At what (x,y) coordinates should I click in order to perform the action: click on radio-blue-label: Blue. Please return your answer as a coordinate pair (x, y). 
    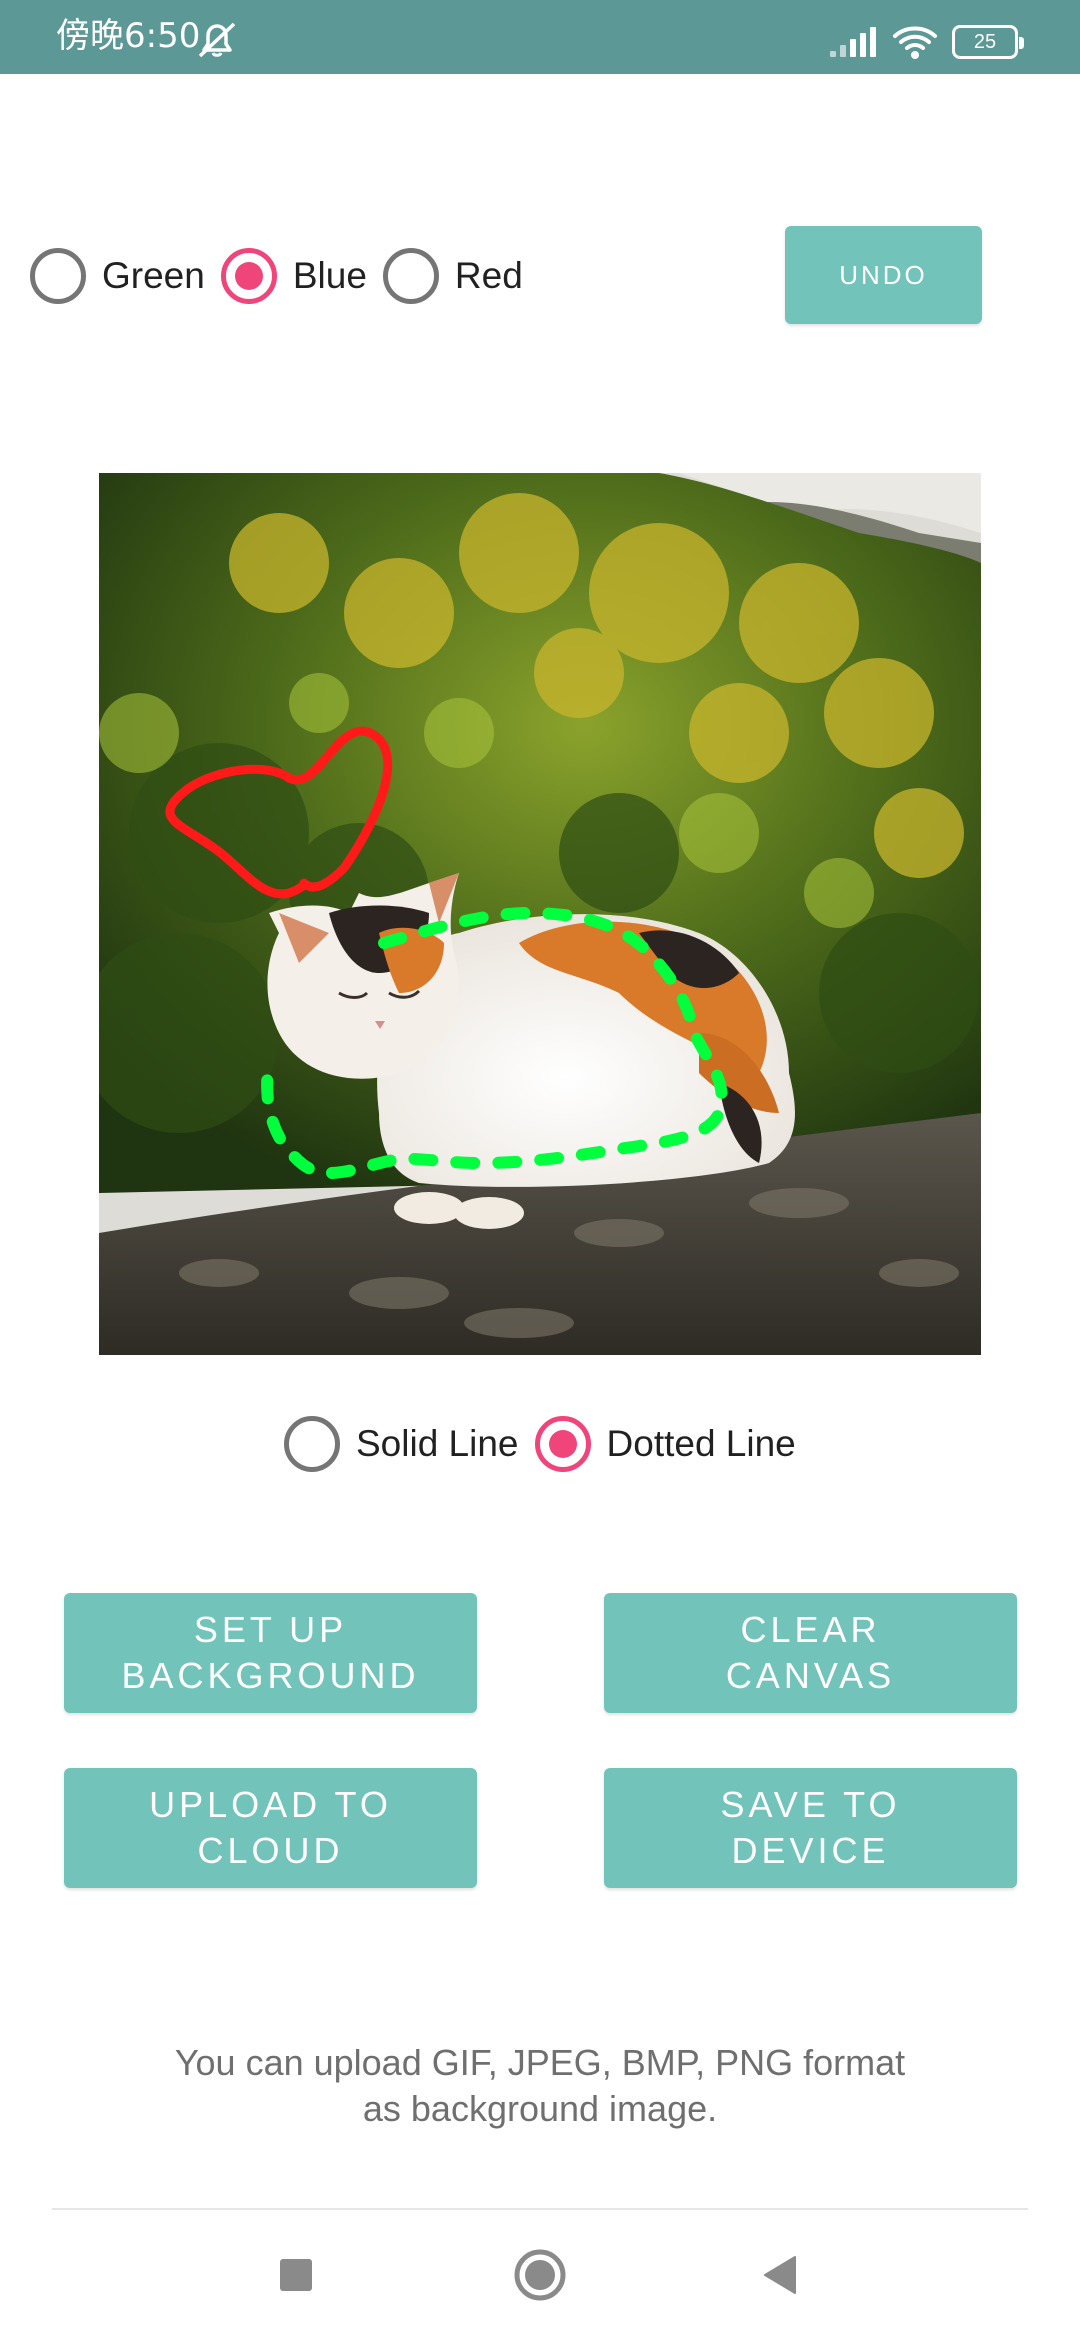
    Looking at the image, I should click on (329, 275).